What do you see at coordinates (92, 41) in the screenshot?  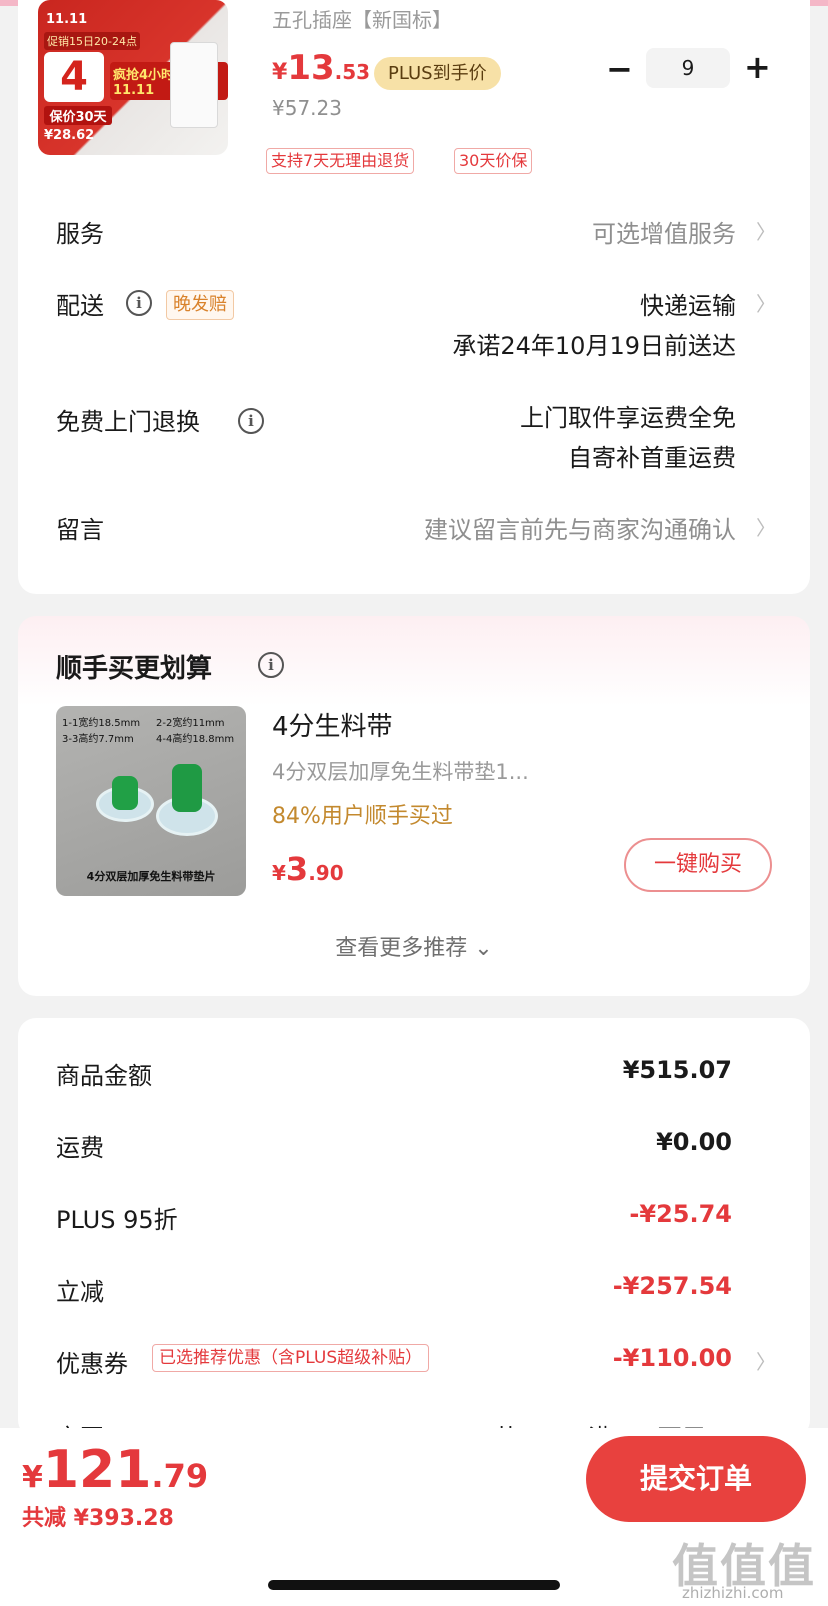 I see `promo-time: 促销15日20-24点` at bounding box center [92, 41].